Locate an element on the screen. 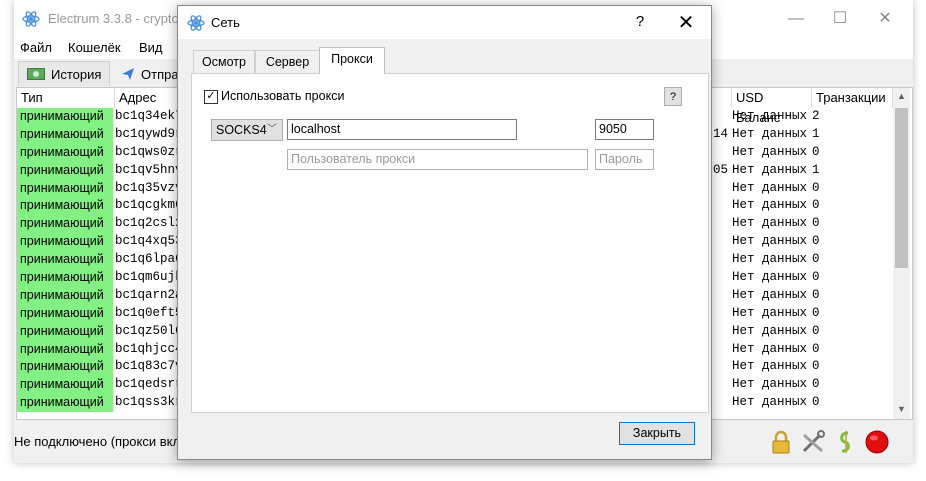  address-cell: bc1q0eft5 is located at coordinates (150, 314).